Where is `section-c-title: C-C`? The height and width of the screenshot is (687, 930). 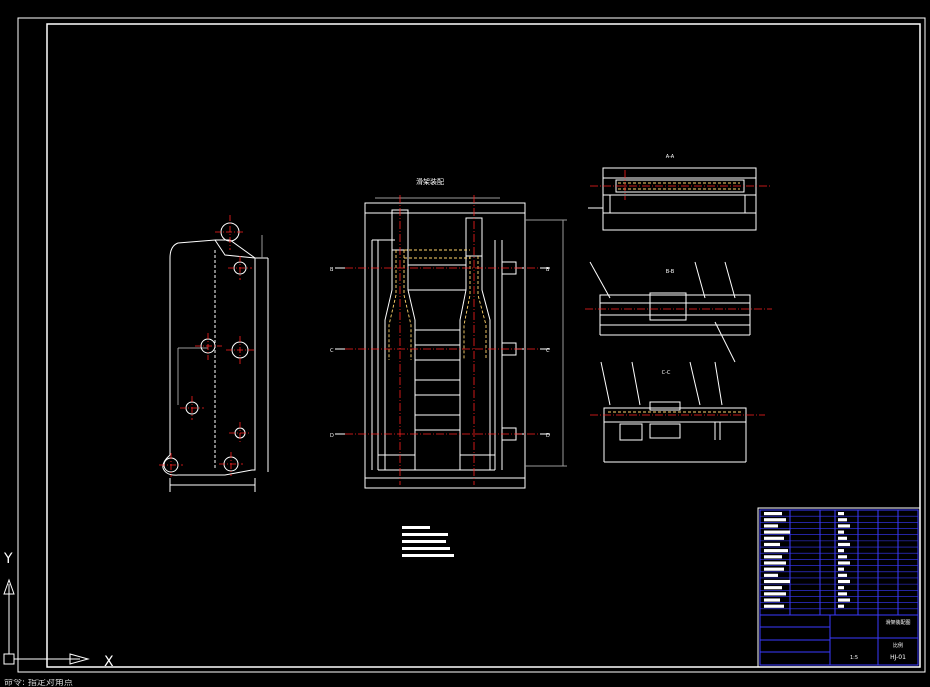 section-c-title: C-C is located at coordinates (666, 373).